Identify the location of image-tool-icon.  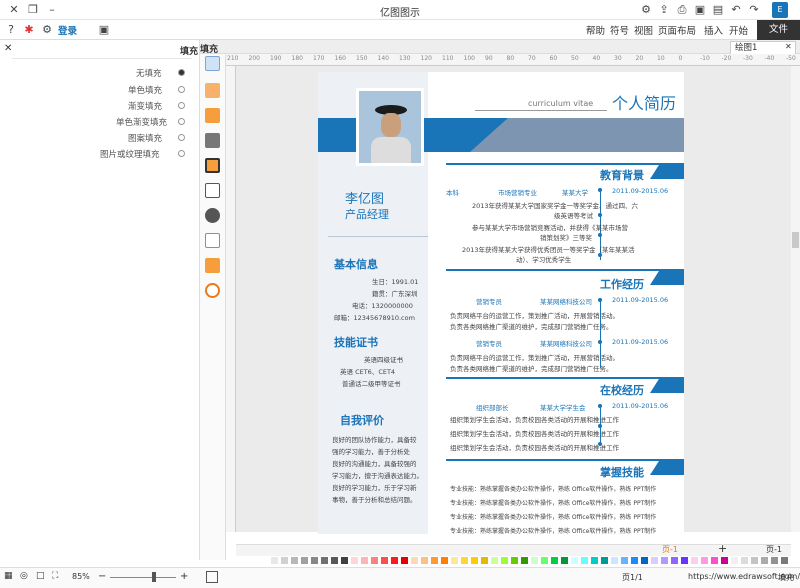
(212, 140).